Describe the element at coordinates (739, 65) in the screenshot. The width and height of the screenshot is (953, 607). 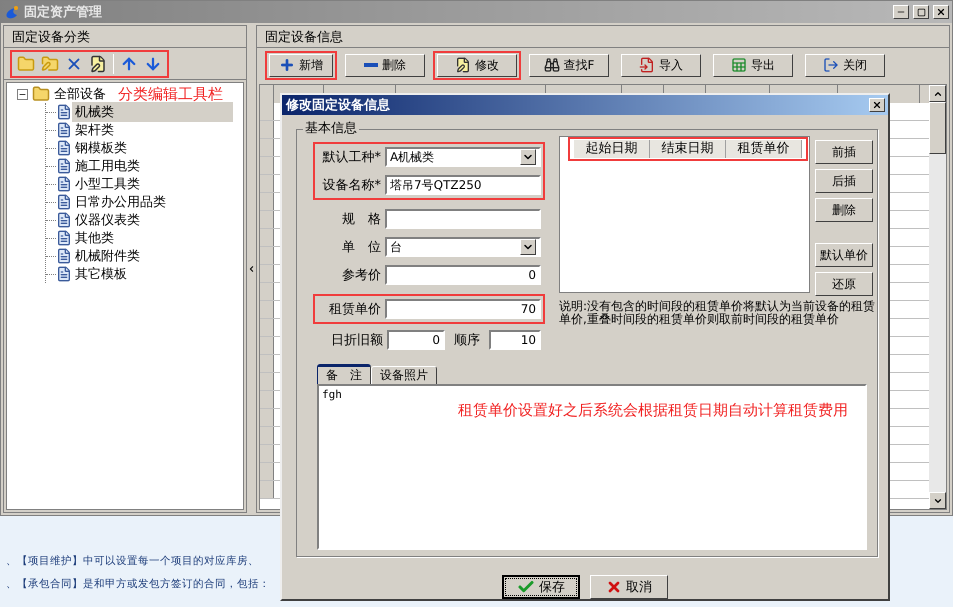
I see `spreadsheet-icon` at that location.